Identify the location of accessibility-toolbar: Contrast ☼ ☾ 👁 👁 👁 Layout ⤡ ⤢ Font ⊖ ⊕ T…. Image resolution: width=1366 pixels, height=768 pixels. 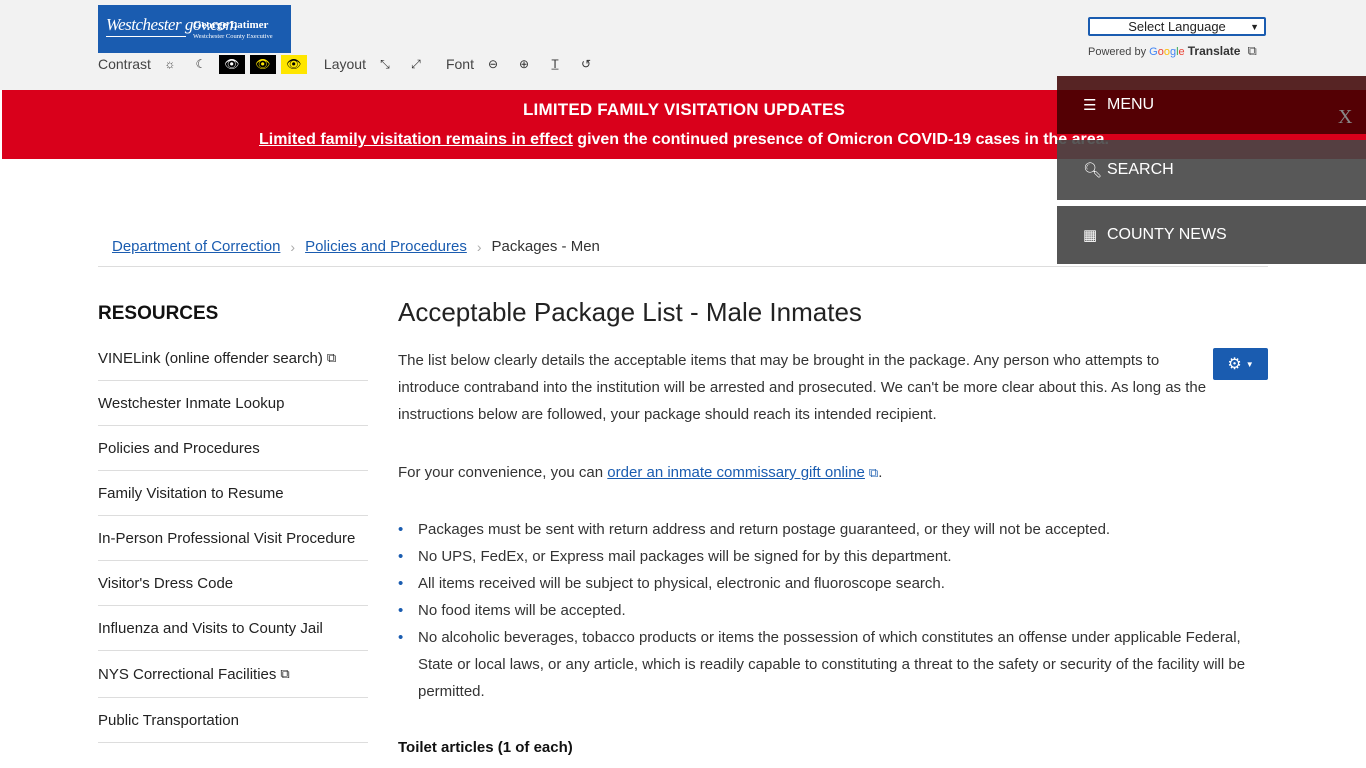
(351, 64).